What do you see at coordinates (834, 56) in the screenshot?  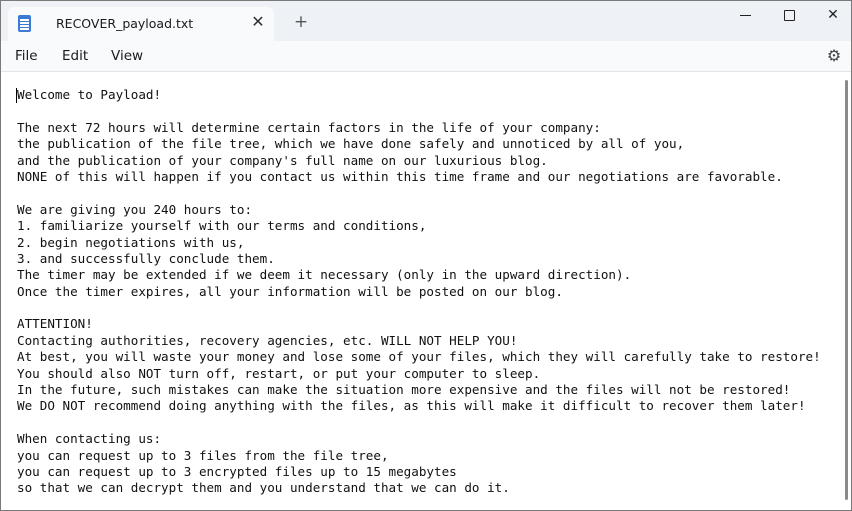 I see `settings-gear-icon: ⚙` at bounding box center [834, 56].